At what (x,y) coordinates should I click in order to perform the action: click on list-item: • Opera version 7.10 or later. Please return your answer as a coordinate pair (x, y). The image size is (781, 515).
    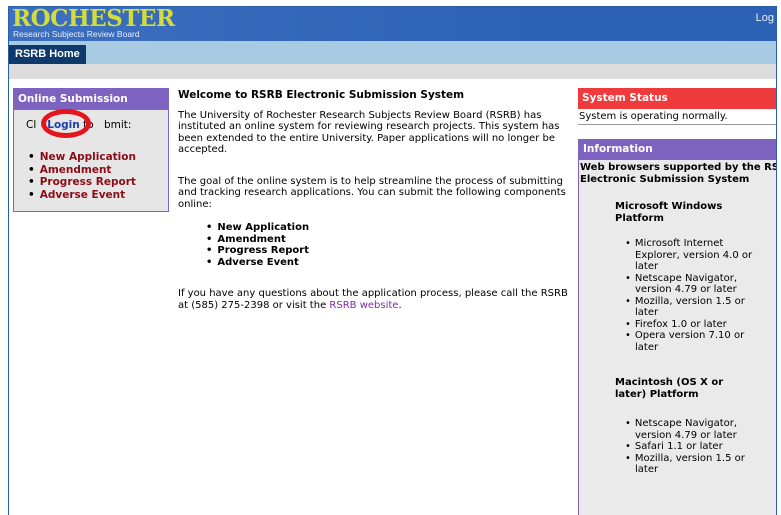
    Looking at the image, I should click on (685, 341).